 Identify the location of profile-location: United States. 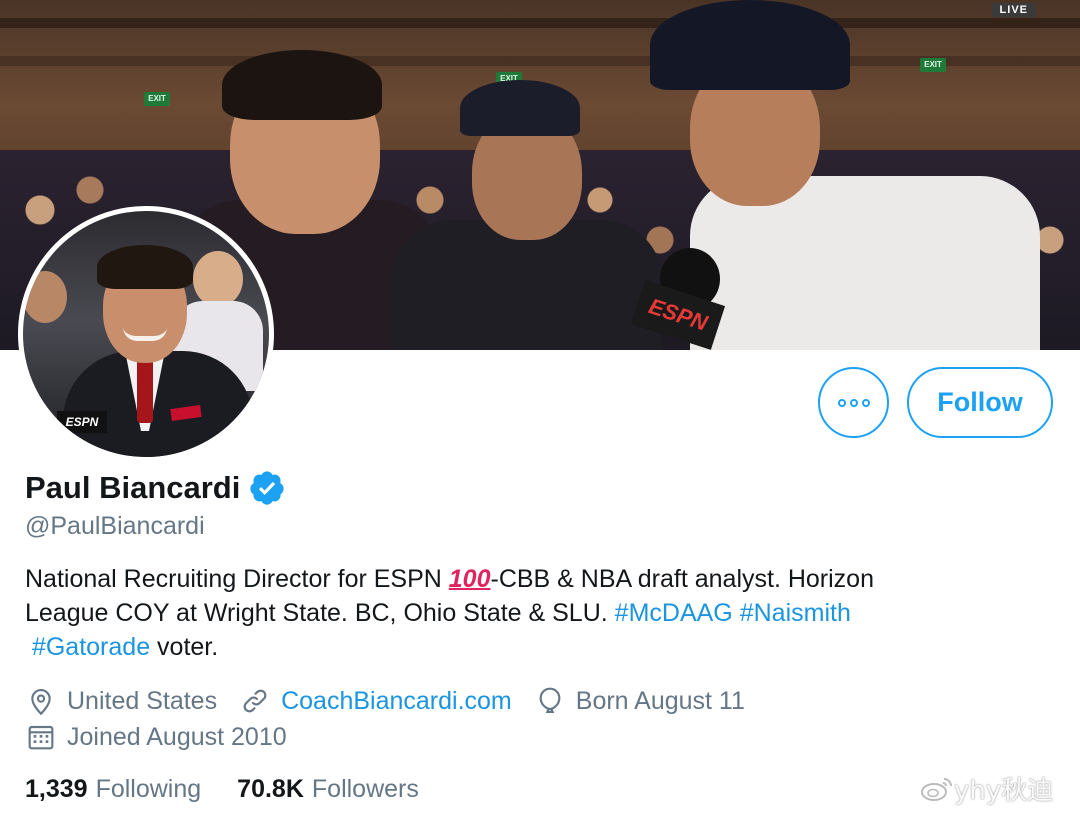
(121, 701).